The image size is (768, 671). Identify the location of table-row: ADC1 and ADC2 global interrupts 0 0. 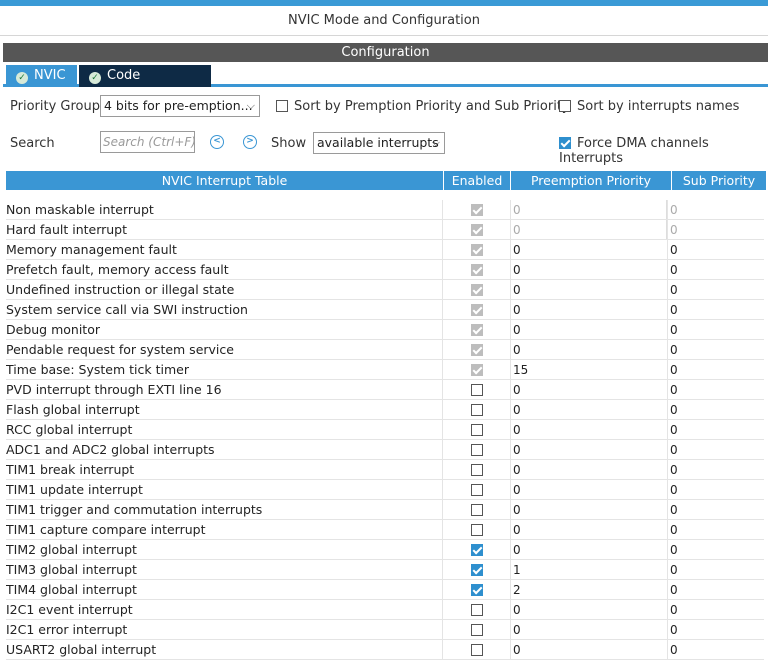
(384, 450).